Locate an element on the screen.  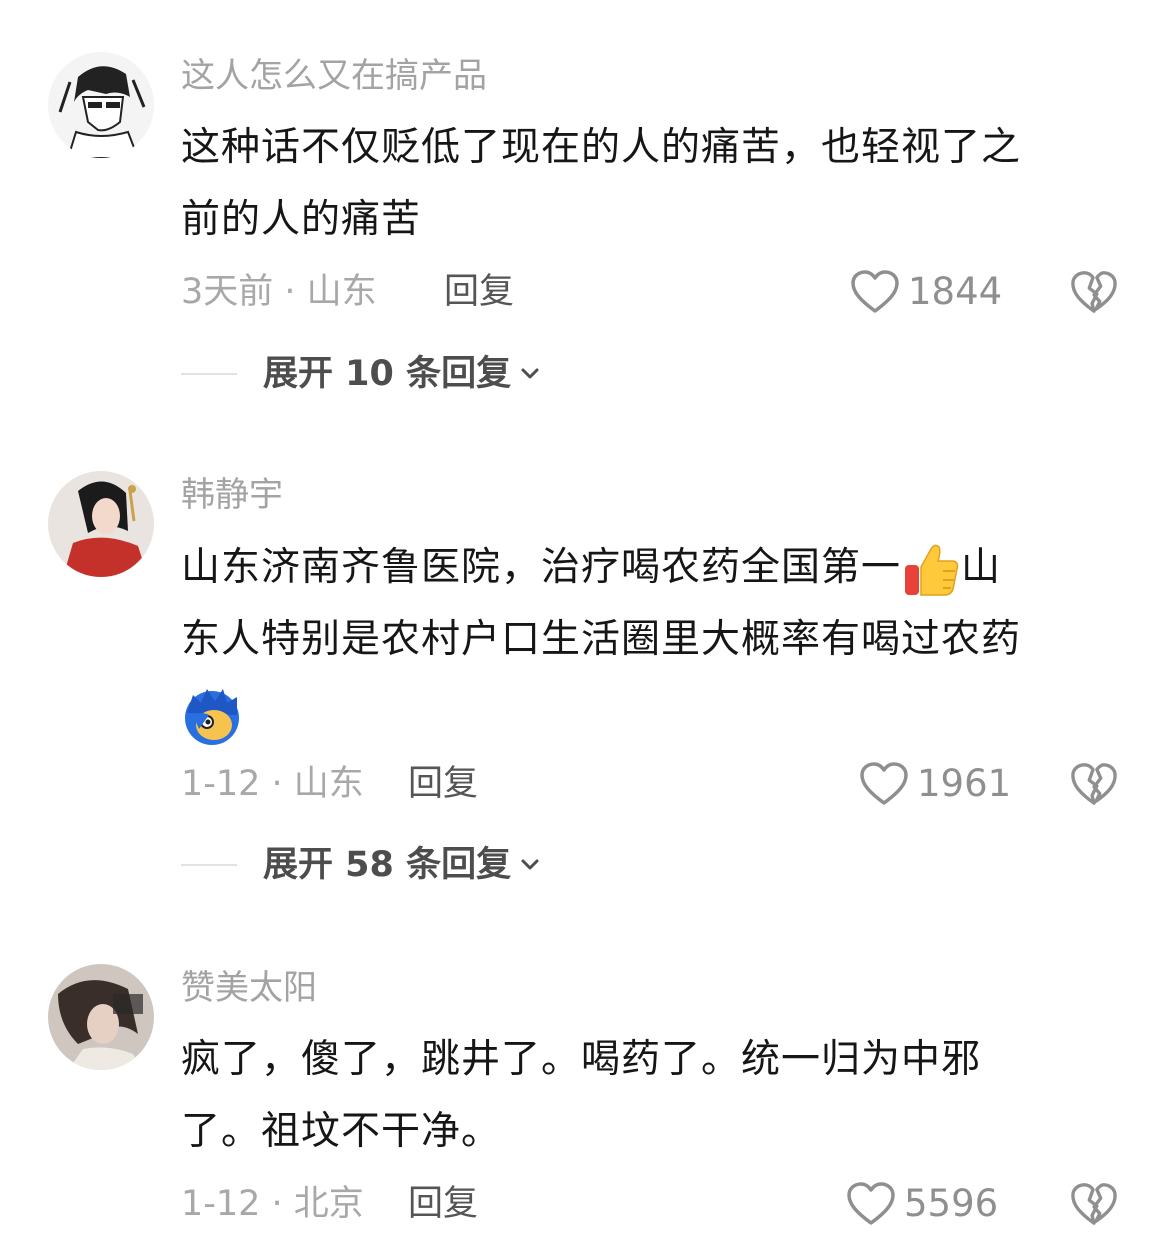
time-location: 1-12 · 北京 is located at coordinates (272, 1204).